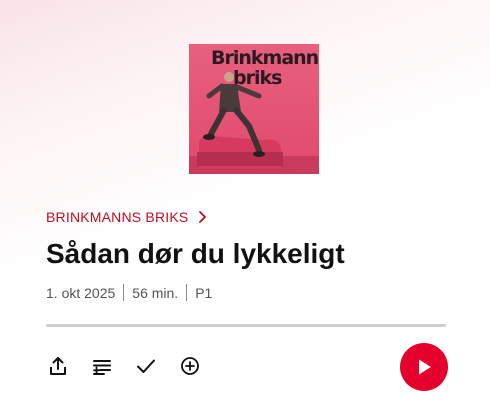 The height and width of the screenshot is (419, 490). Describe the element at coordinates (204, 292) in the screenshot. I see `episode-channel: P1` at that location.